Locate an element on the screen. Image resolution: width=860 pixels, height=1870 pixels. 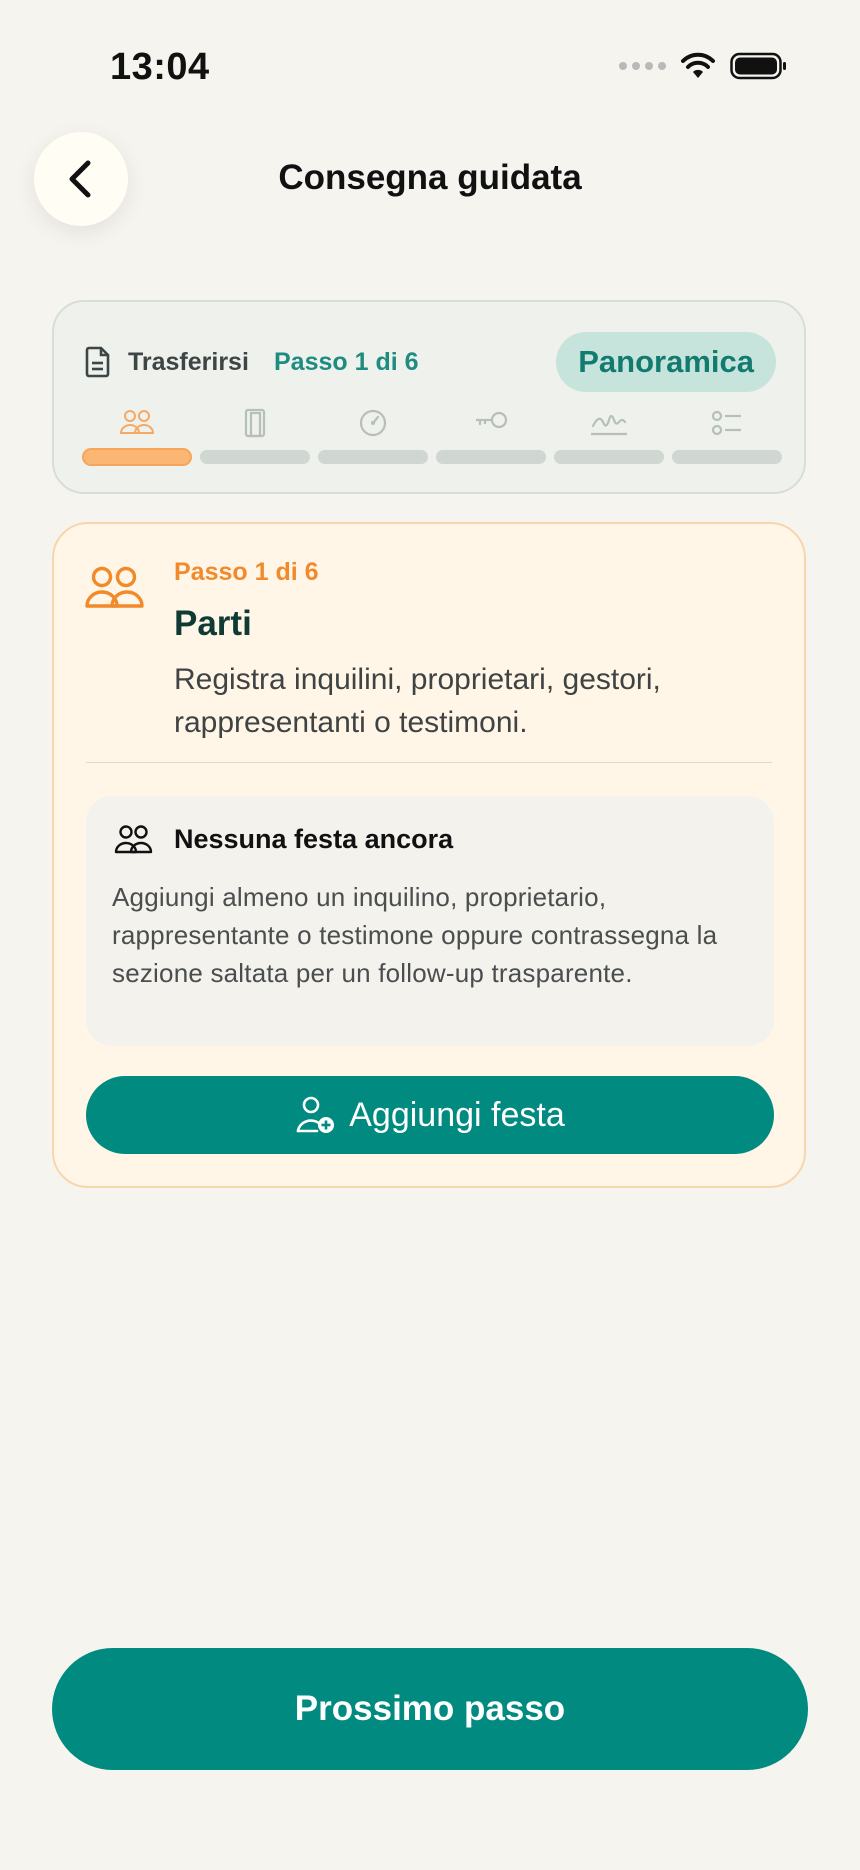
progress-label: Trasferirsi is located at coordinates (188, 362).